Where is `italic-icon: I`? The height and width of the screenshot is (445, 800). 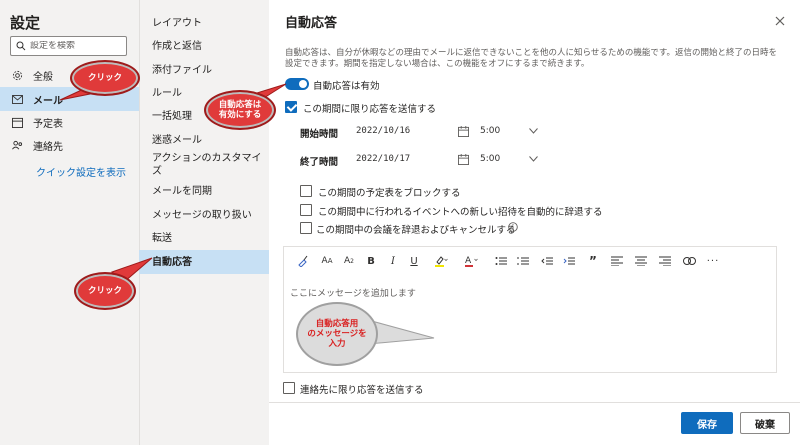 italic-icon: I is located at coordinates (393, 261).